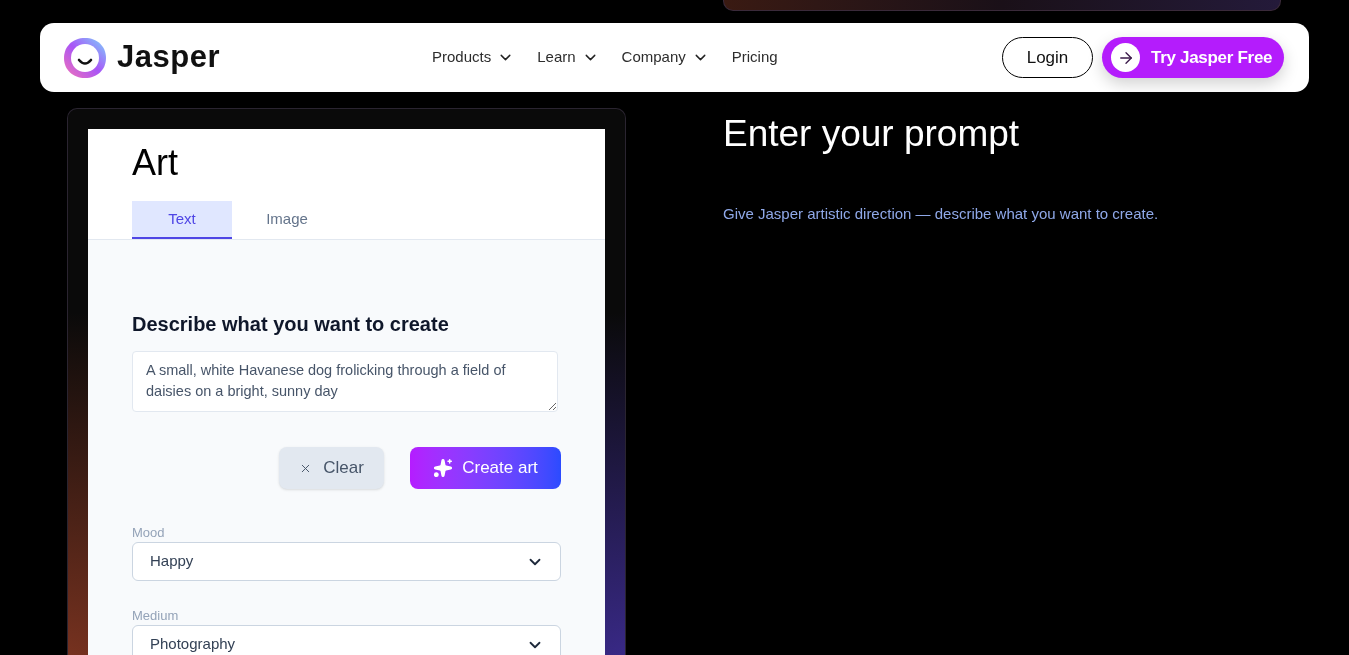 The height and width of the screenshot is (655, 1349). What do you see at coordinates (182, 220) in the screenshot?
I see `tab: Text` at bounding box center [182, 220].